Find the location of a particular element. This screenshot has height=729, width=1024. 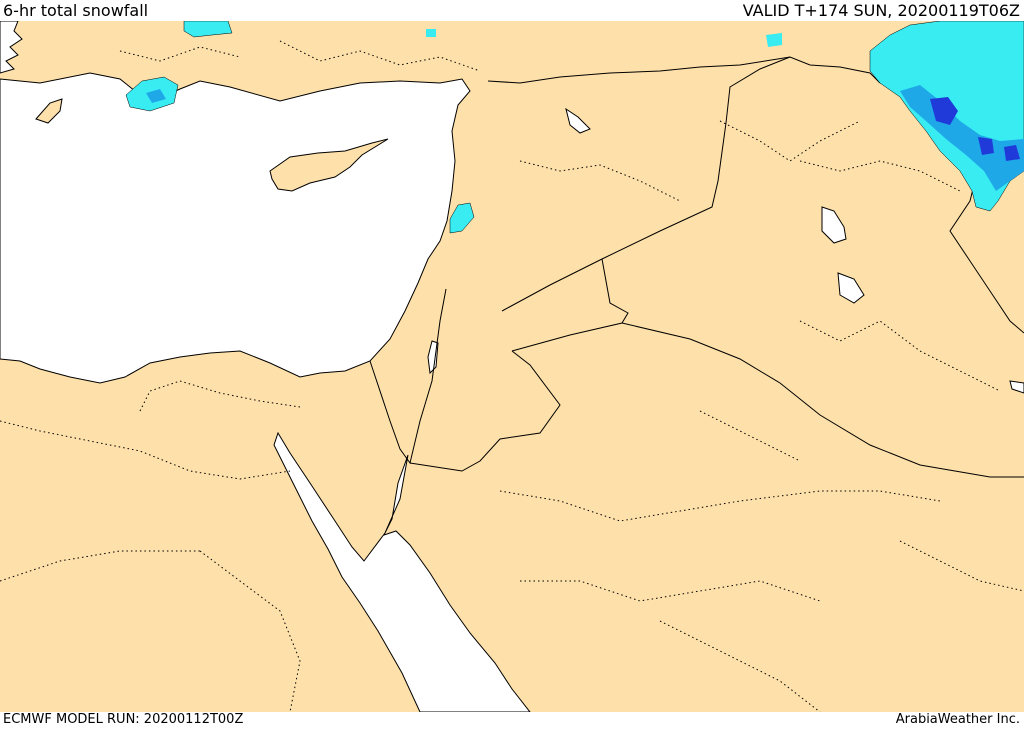

valid-time: VALID T+174 SUN, 20200119T06Z is located at coordinates (881, 10).